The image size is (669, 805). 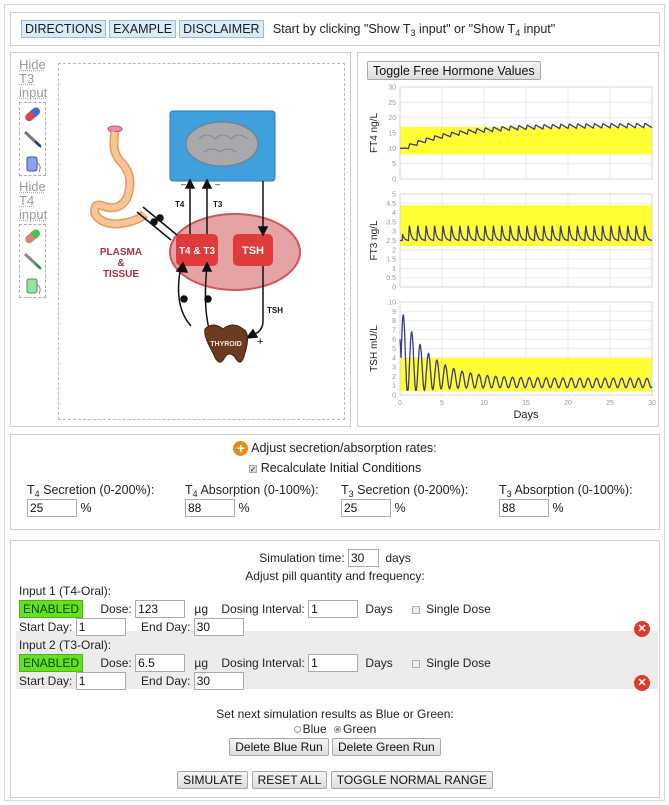 I want to click on adjust-pill-label: Adjust pill quantity and frequency:, so click(x=335, y=576).